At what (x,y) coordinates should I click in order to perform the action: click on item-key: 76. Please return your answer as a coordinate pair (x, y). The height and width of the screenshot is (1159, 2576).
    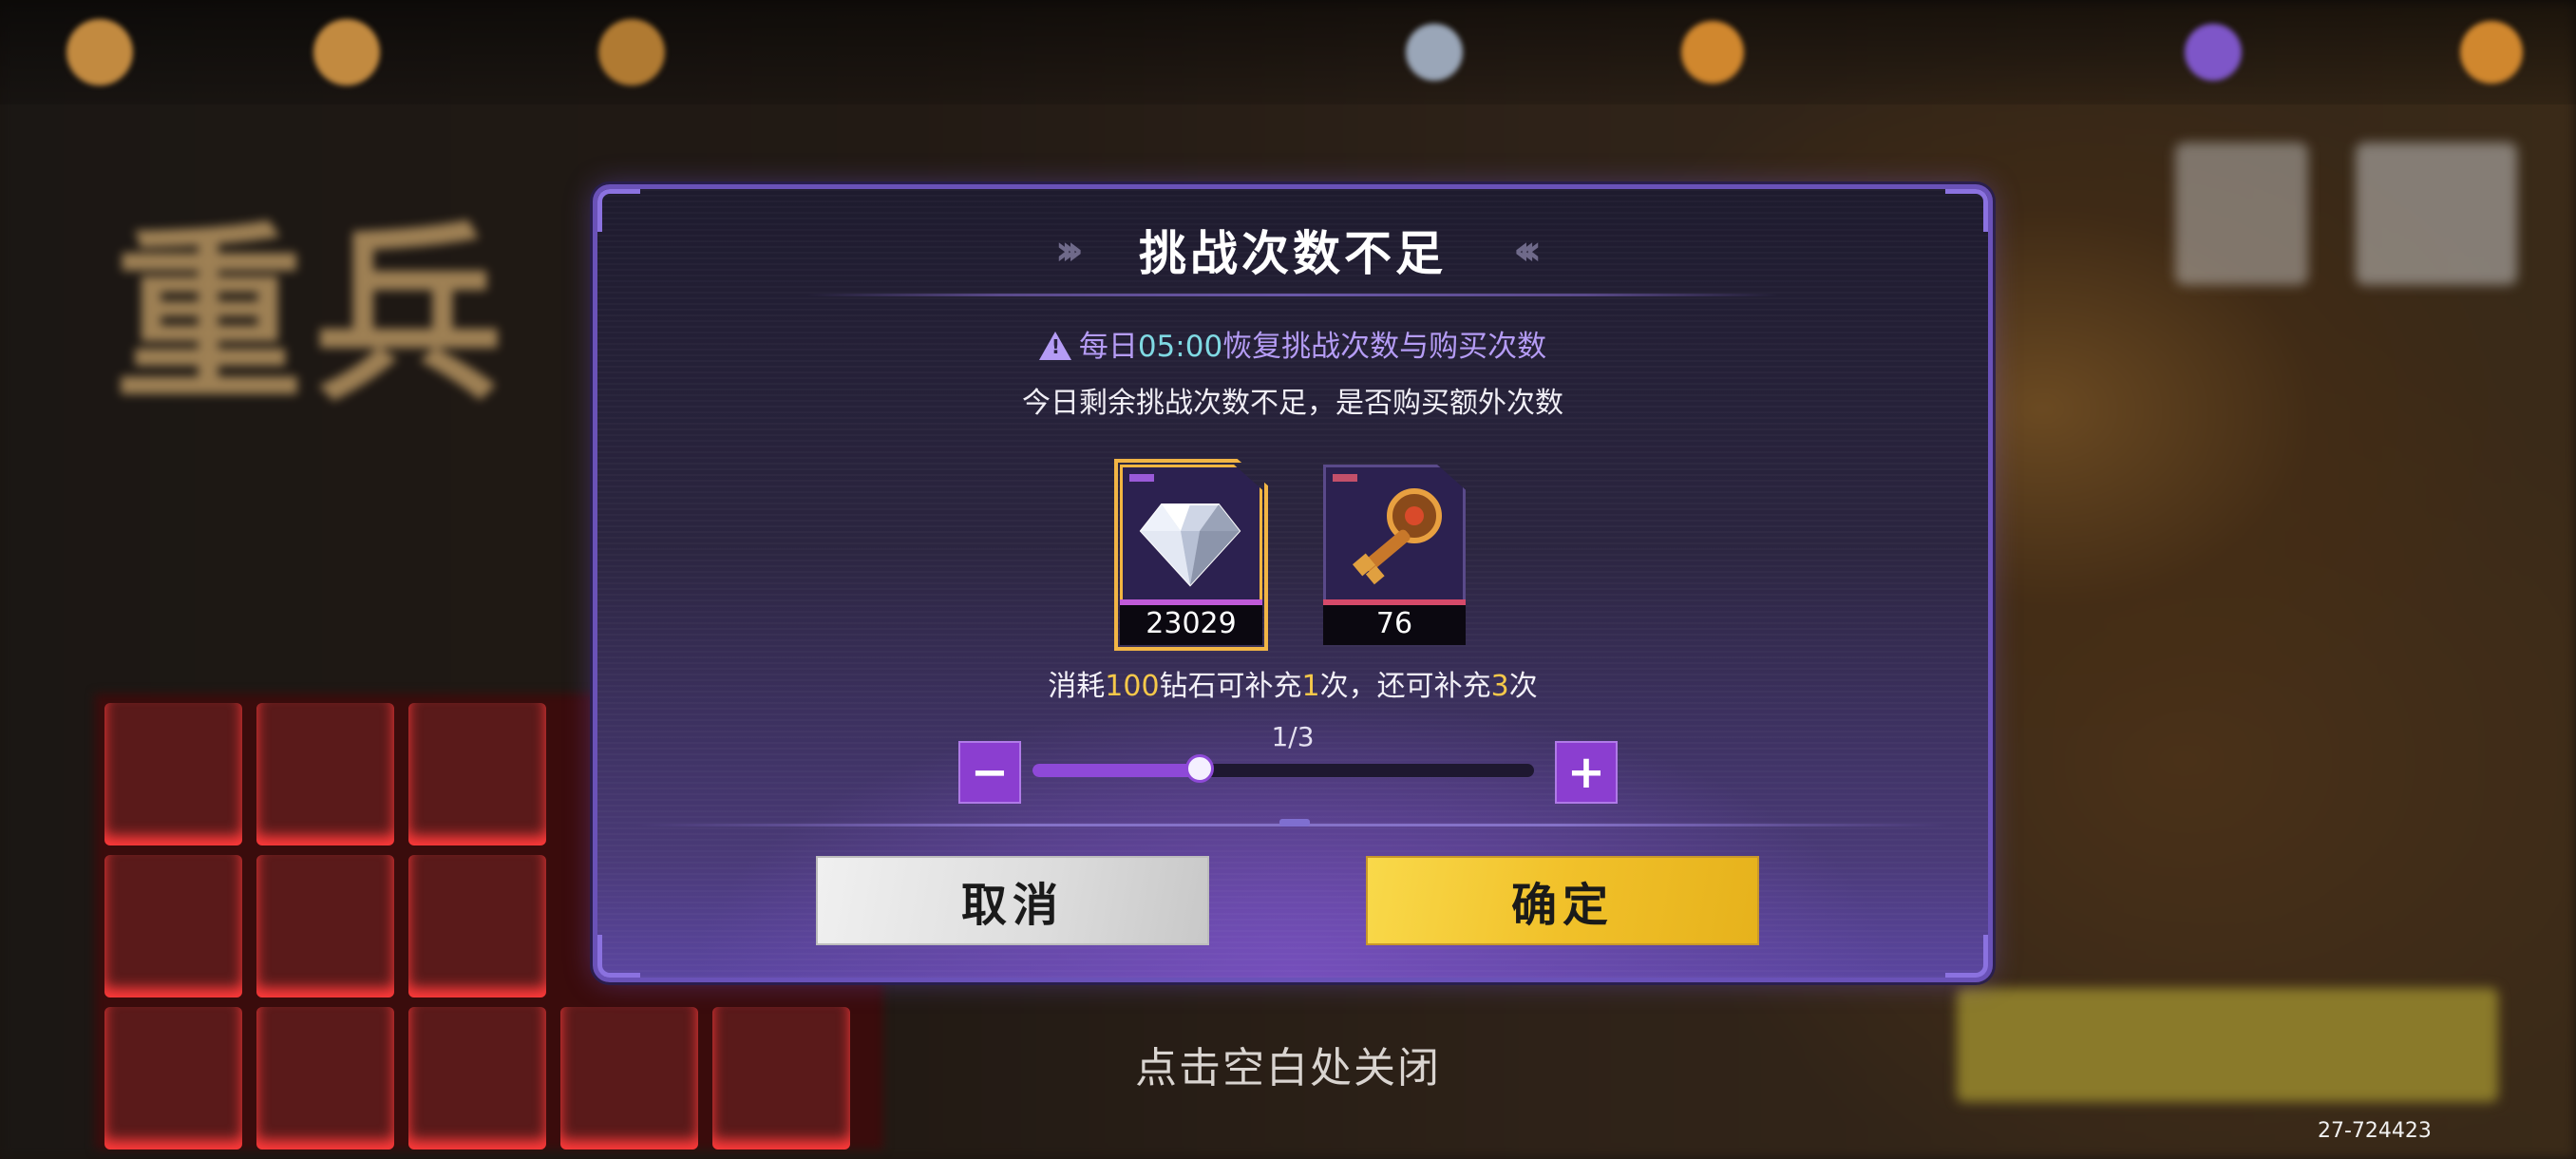
    Looking at the image, I should click on (1394, 555).